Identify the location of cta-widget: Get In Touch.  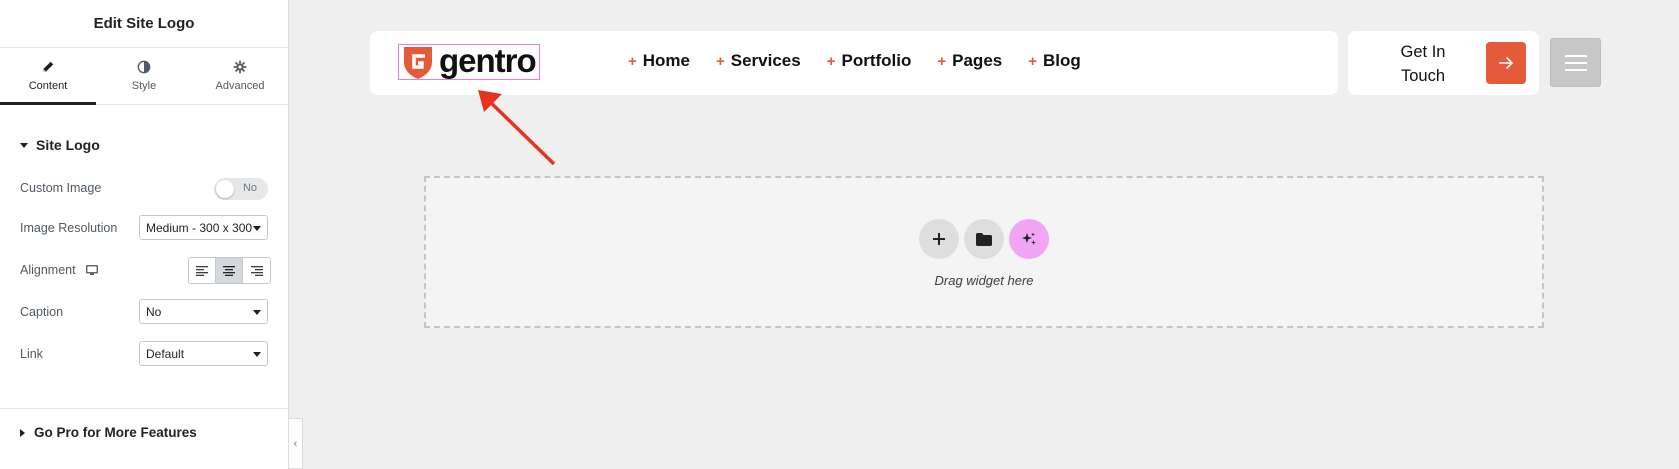
(1443, 63).